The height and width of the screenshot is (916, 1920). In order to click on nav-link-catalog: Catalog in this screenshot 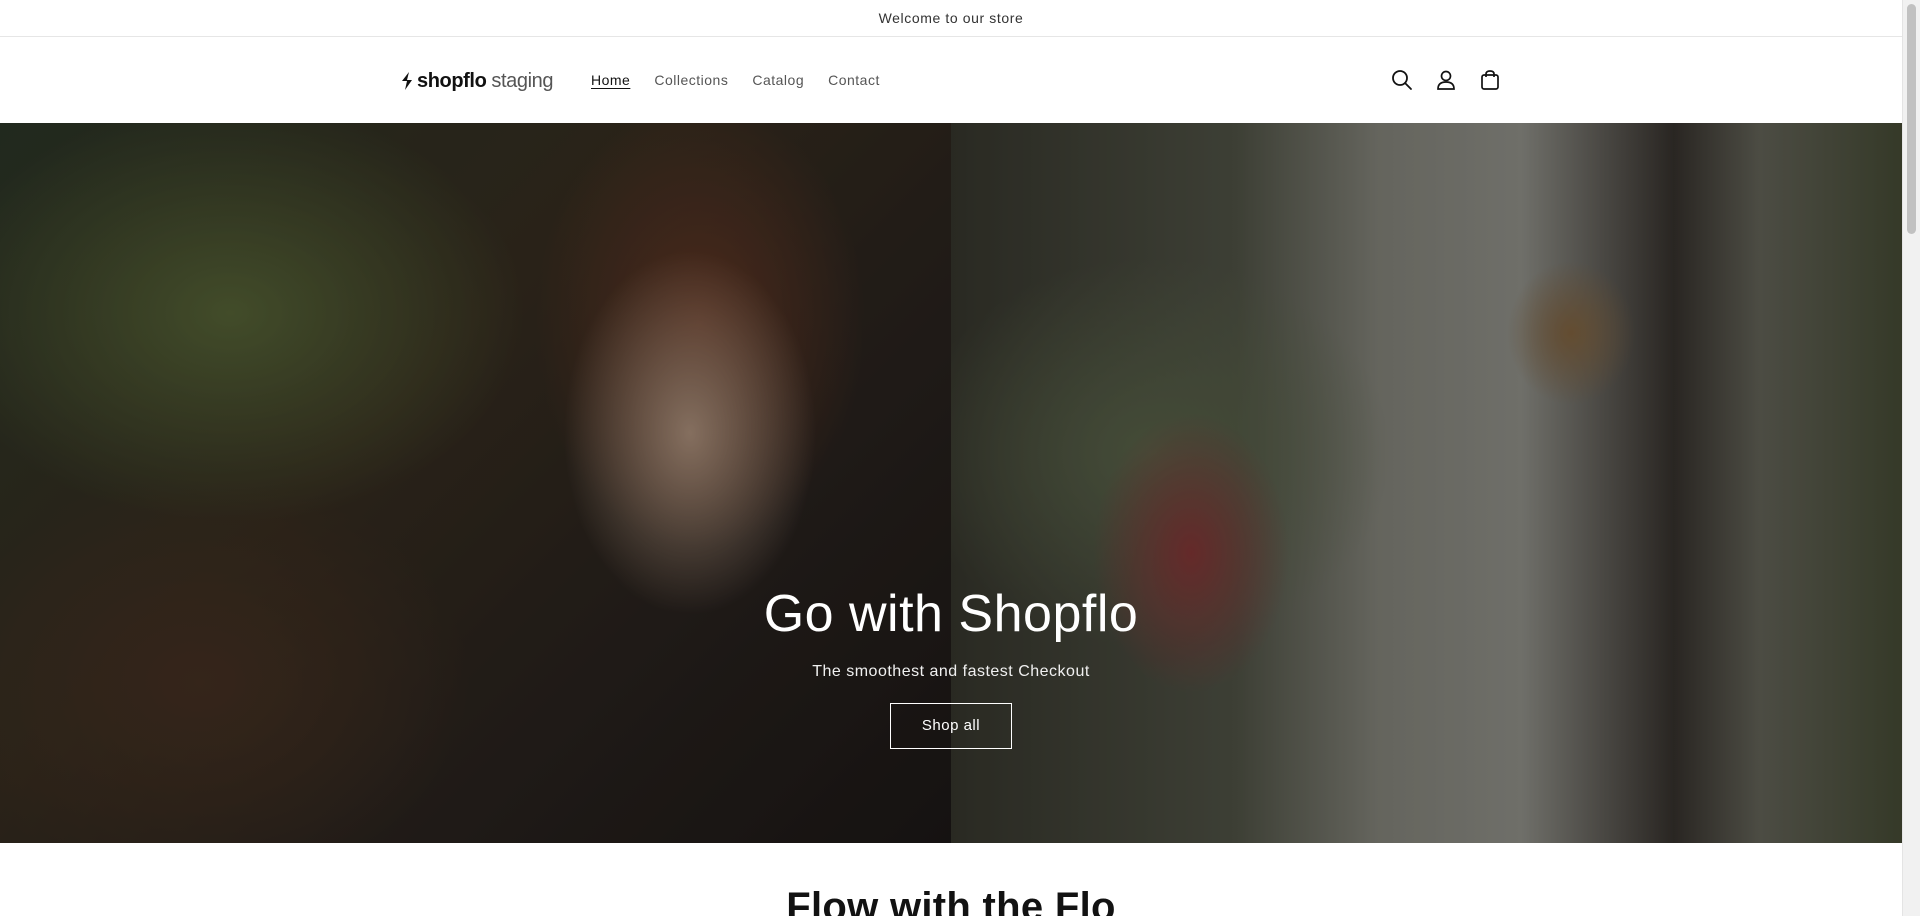, I will do `click(778, 80)`.